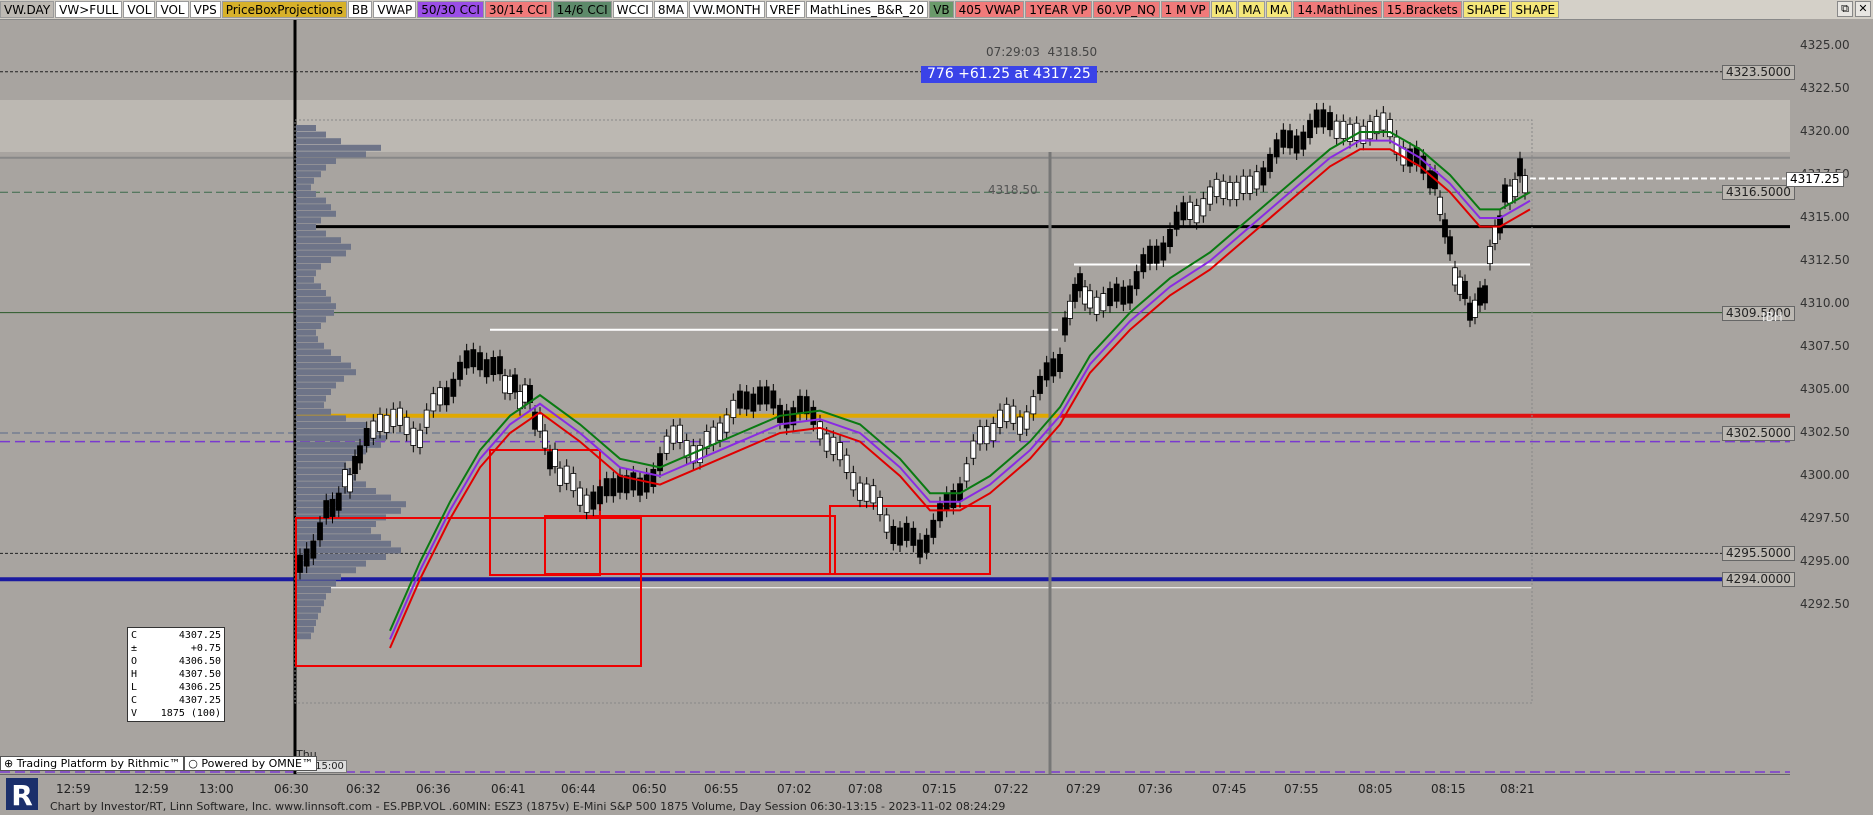 This screenshot has height=815, width=1873. Describe the element at coordinates (176, 674) in the screenshot. I see `ohlc-row: H 4307.50` at that location.